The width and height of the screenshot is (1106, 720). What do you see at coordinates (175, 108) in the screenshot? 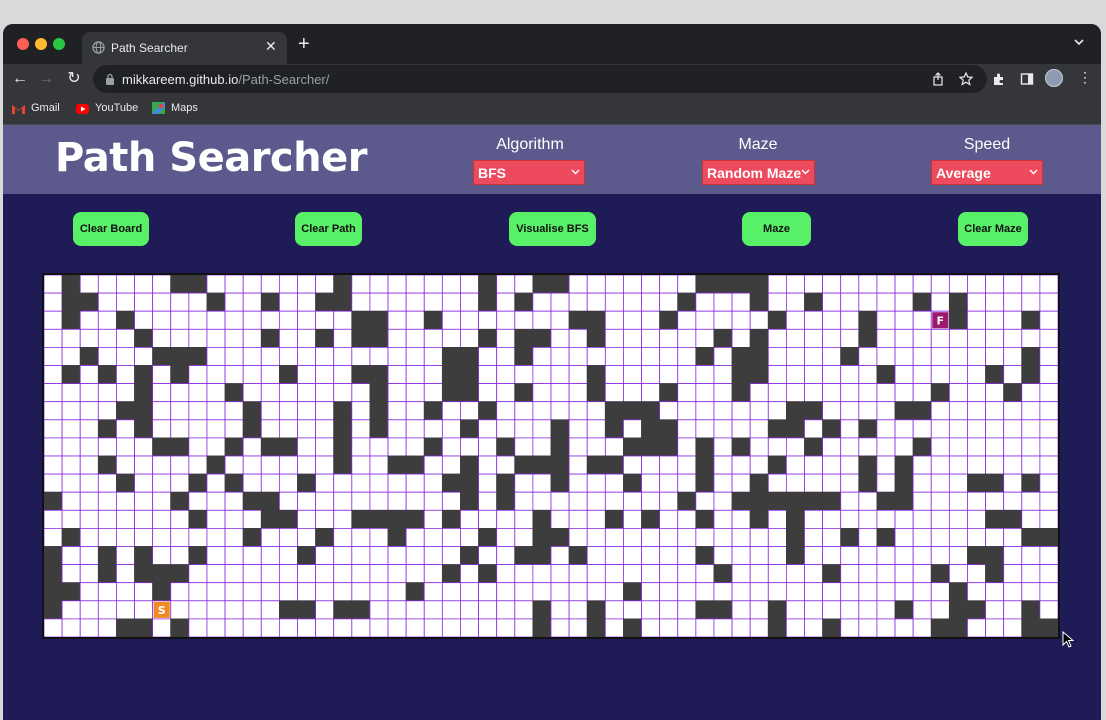
I see `bookmark-maps: Maps` at bounding box center [175, 108].